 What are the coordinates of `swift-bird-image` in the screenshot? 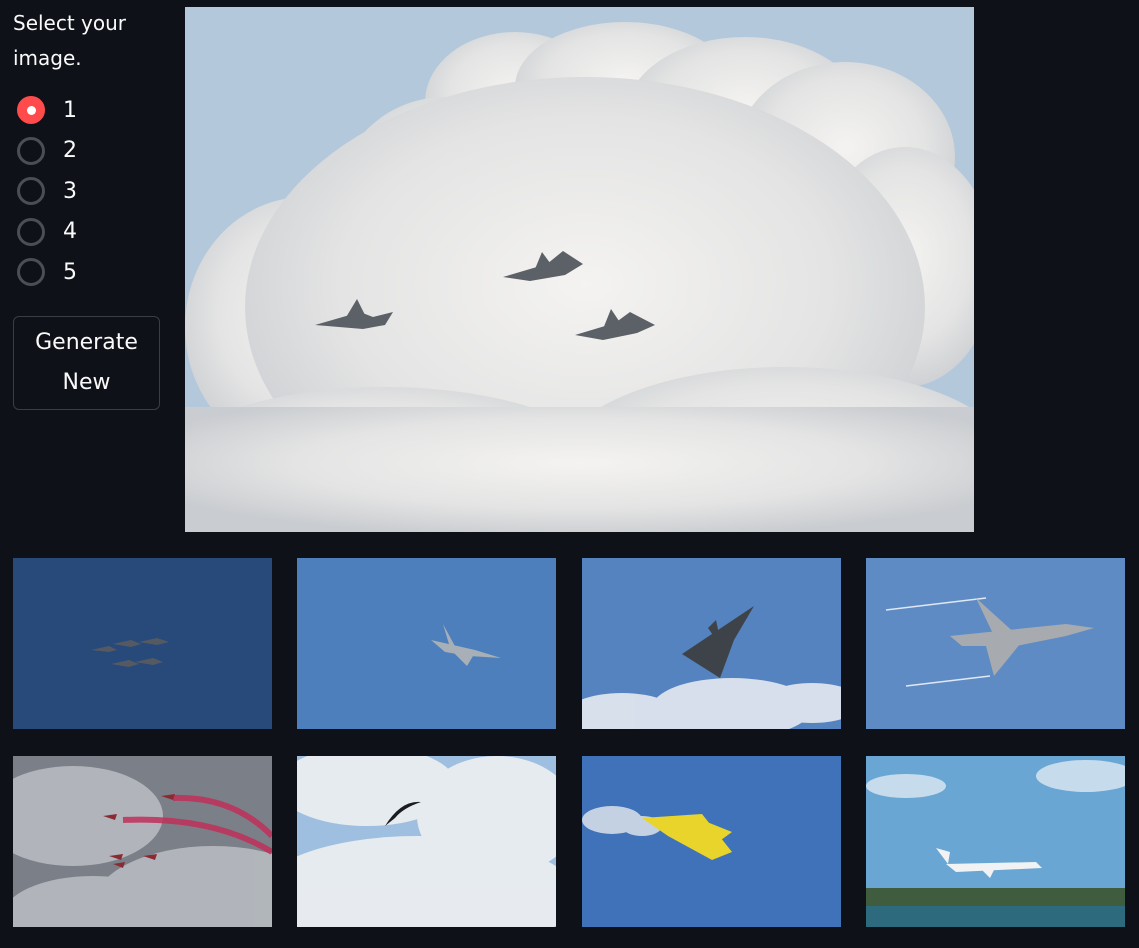 It's located at (426, 841).